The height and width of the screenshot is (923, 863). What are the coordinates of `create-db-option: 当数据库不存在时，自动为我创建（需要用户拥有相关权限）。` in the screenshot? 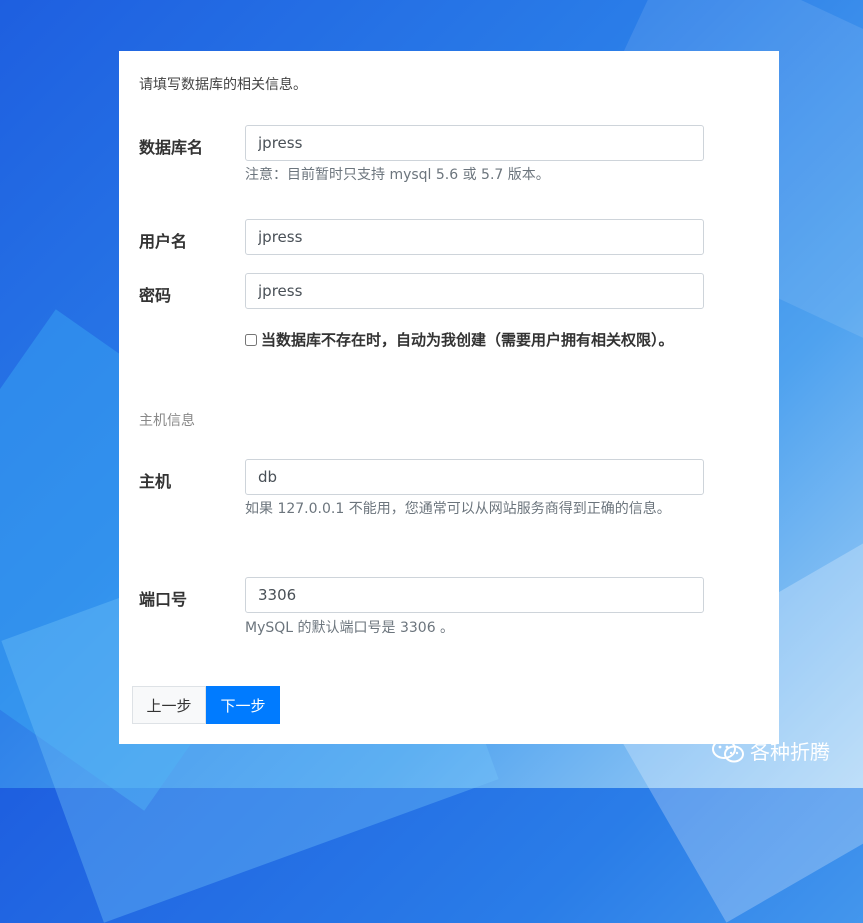 It's located at (459, 339).